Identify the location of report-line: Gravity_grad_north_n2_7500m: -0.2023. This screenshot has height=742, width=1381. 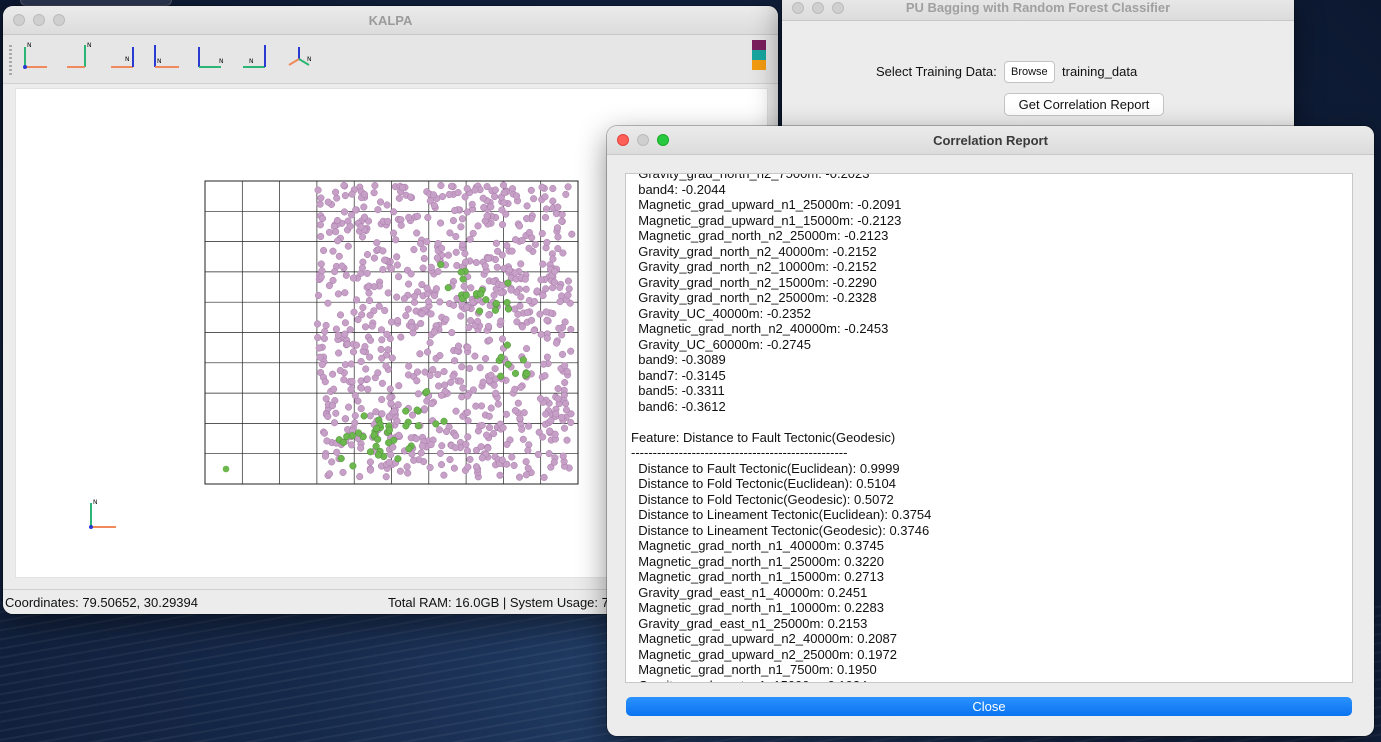
(750, 177).